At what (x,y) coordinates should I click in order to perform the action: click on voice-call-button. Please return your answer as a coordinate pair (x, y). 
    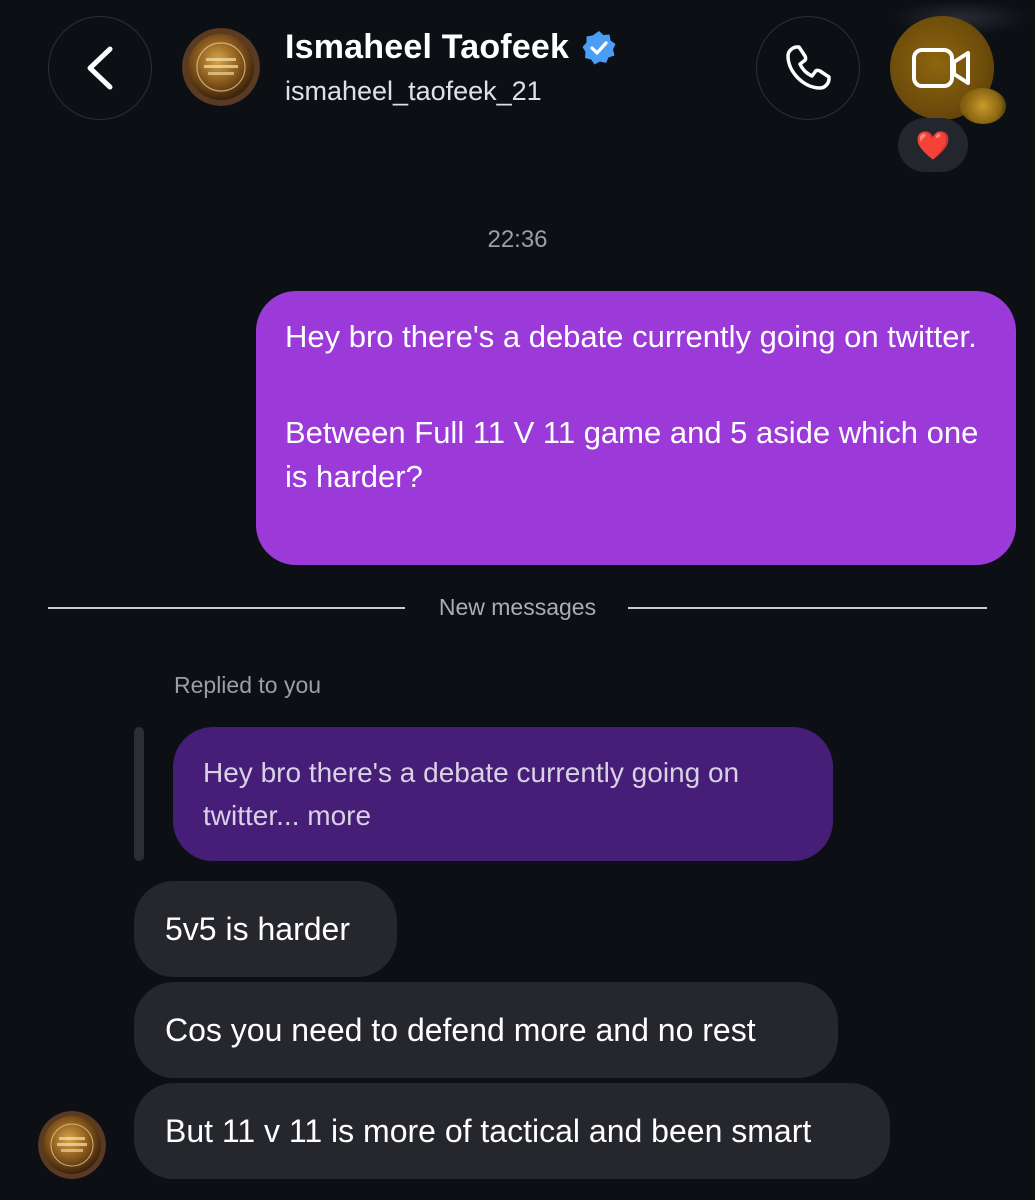
    Looking at the image, I should click on (808, 68).